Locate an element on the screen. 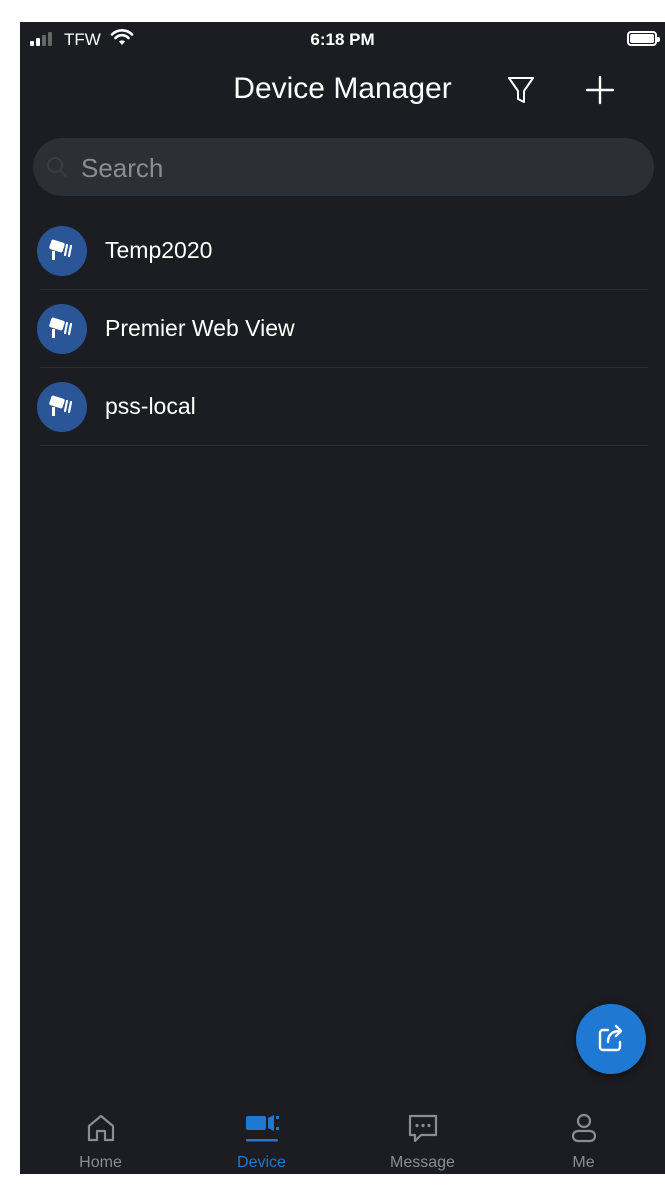 This screenshot has width=665, height=1194. battery-icon is located at coordinates (643, 38).